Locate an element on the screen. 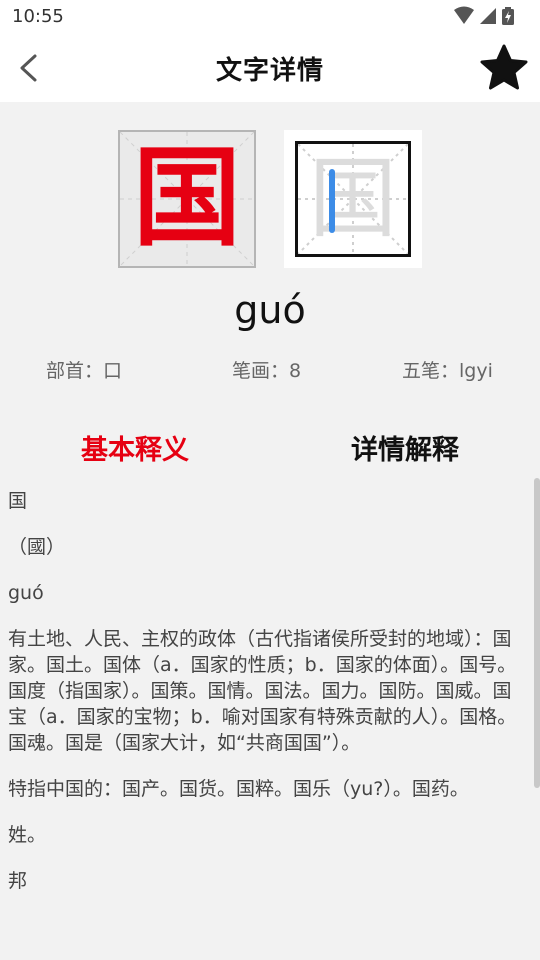 The height and width of the screenshot is (960, 540). definition-paragraph: 特指中国的：国产。国货。国粹。国乐（yu?）。国药。 is located at coordinates (238, 789).